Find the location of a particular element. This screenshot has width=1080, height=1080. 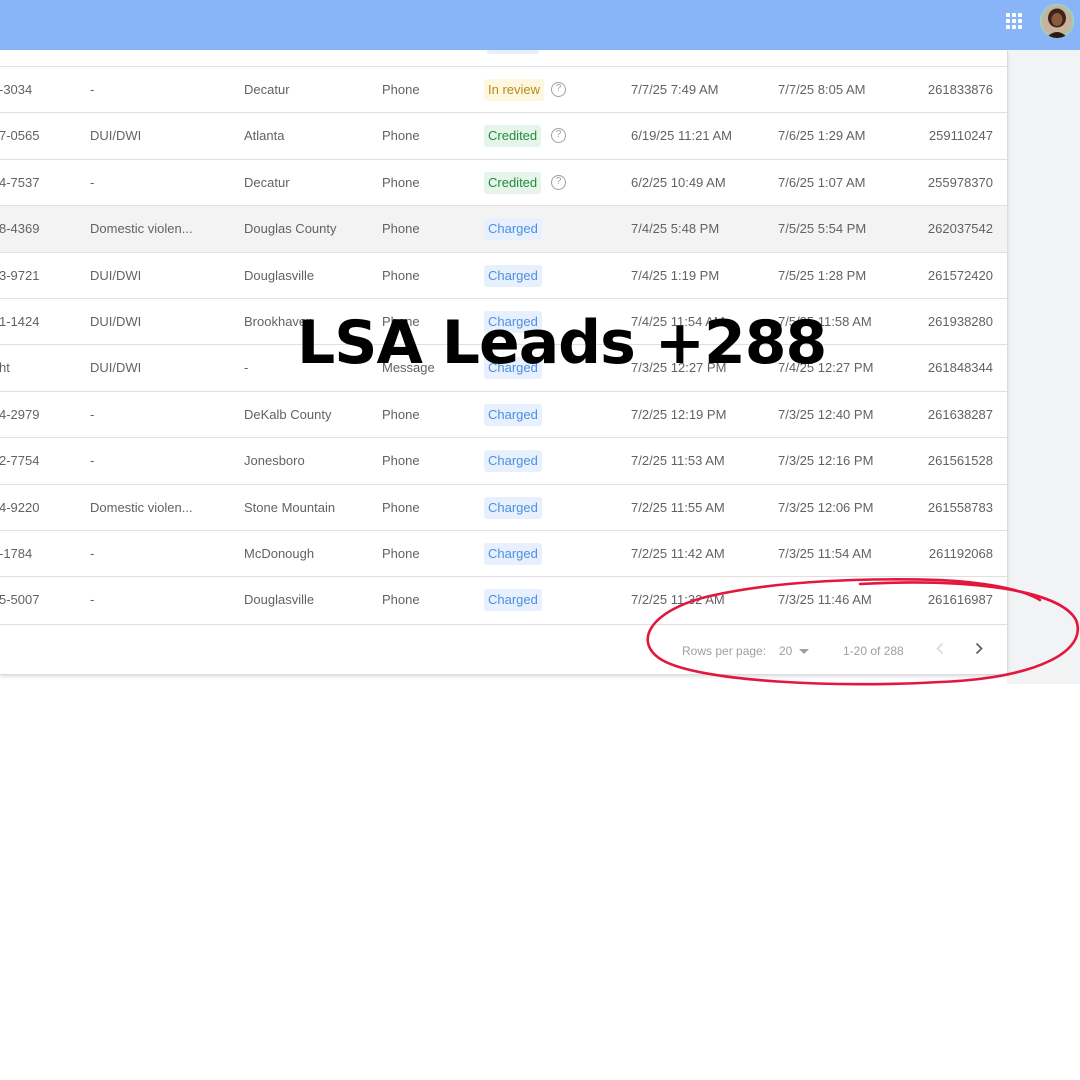

pagination-range: 1-20 of 288 is located at coordinates (873, 651).